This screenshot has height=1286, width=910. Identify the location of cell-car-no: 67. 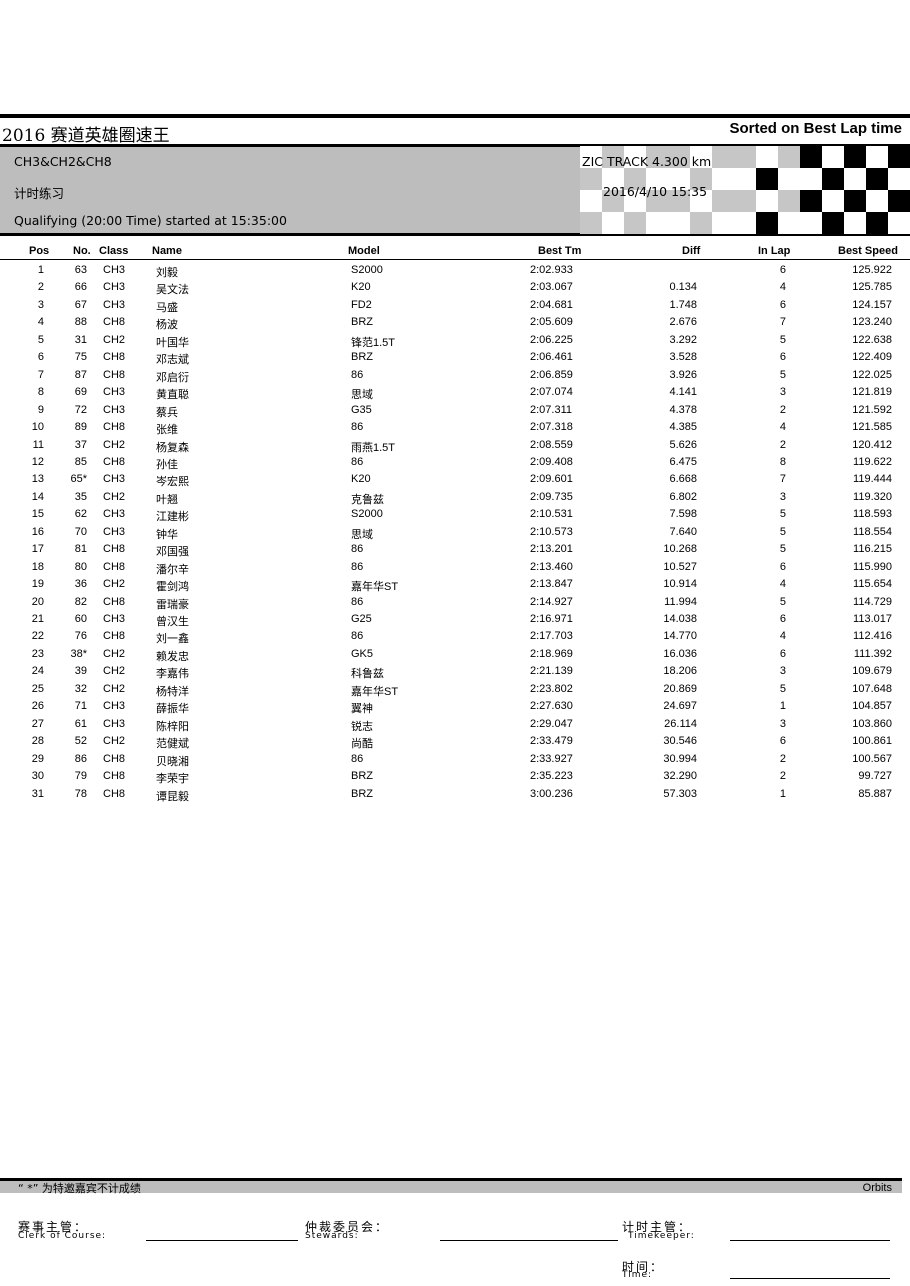
(80, 304).